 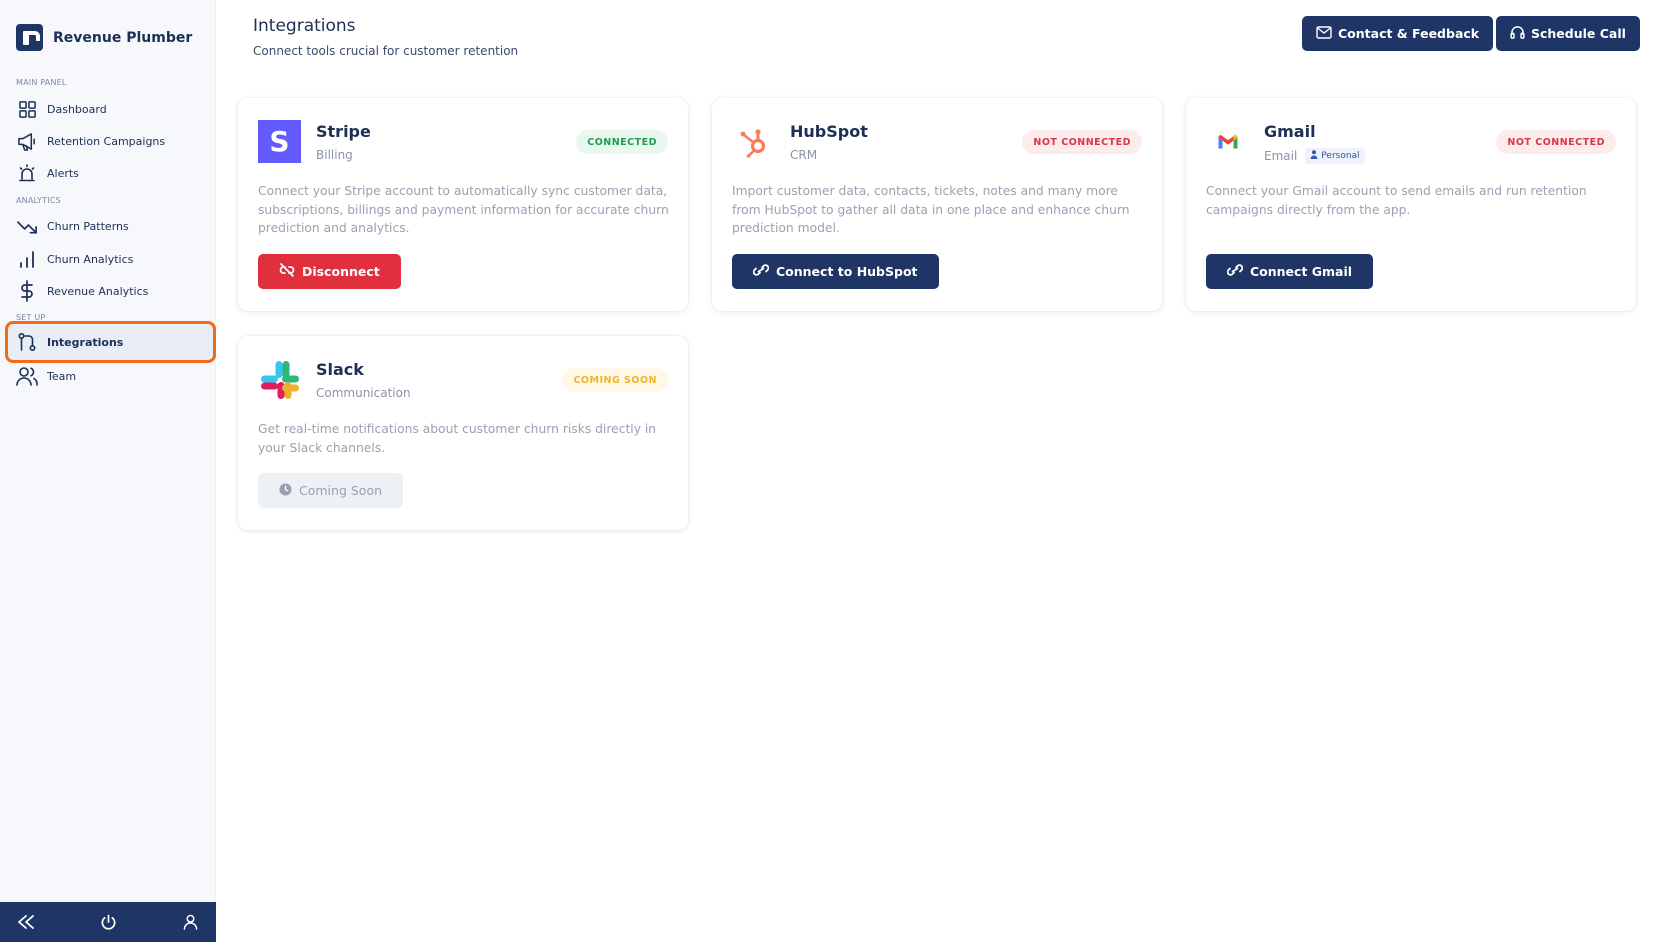 What do you see at coordinates (38, 200) in the screenshot?
I see `section-label-analytics: ANALYTICS` at bounding box center [38, 200].